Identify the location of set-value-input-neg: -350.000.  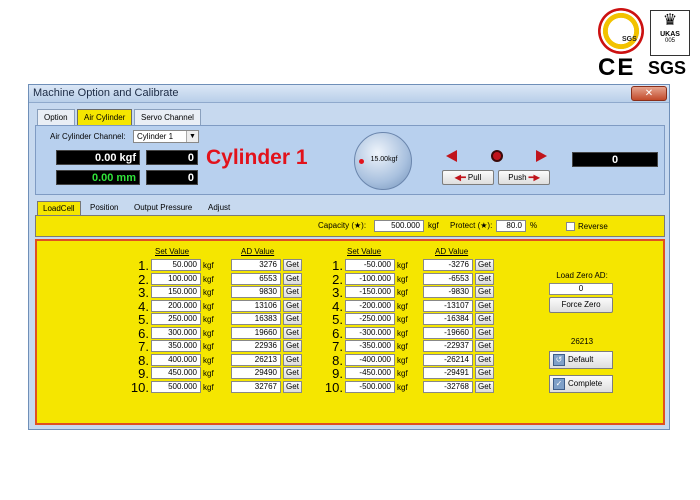
(370, 346).